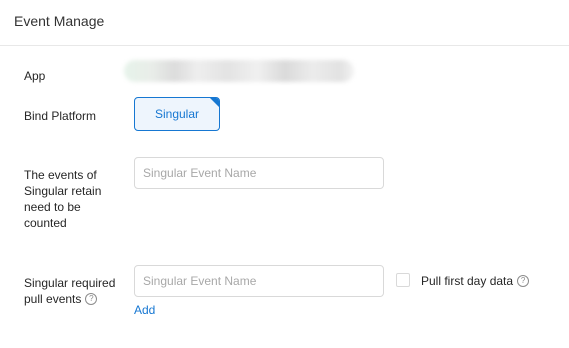  What do you see at coordinates (214, 102) in the screenshot?
I see `selected-corner-icon` at bounding box center [214, 102].